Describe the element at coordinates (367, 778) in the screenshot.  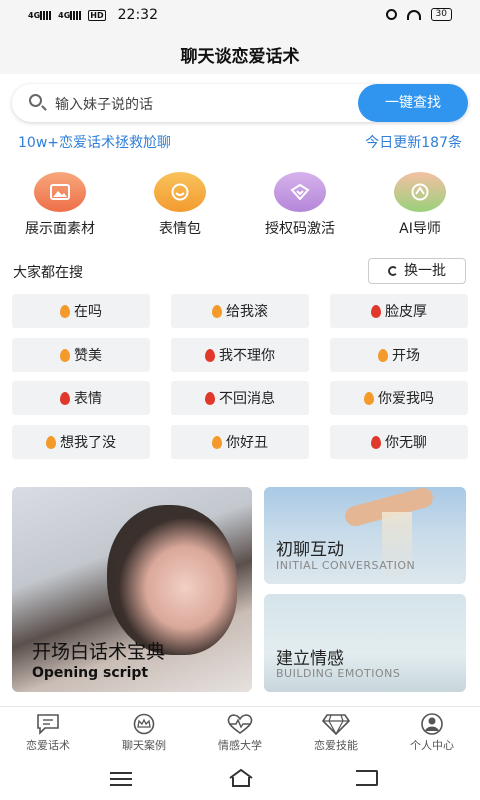
I see `back-icon` at that location.